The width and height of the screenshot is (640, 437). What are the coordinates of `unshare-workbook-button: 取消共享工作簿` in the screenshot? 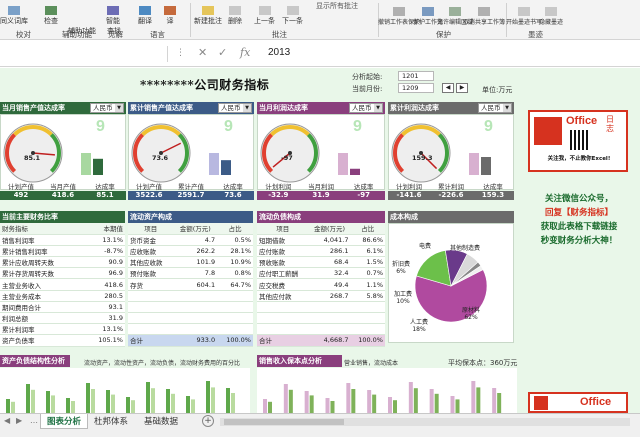 It's located at (484, 14).